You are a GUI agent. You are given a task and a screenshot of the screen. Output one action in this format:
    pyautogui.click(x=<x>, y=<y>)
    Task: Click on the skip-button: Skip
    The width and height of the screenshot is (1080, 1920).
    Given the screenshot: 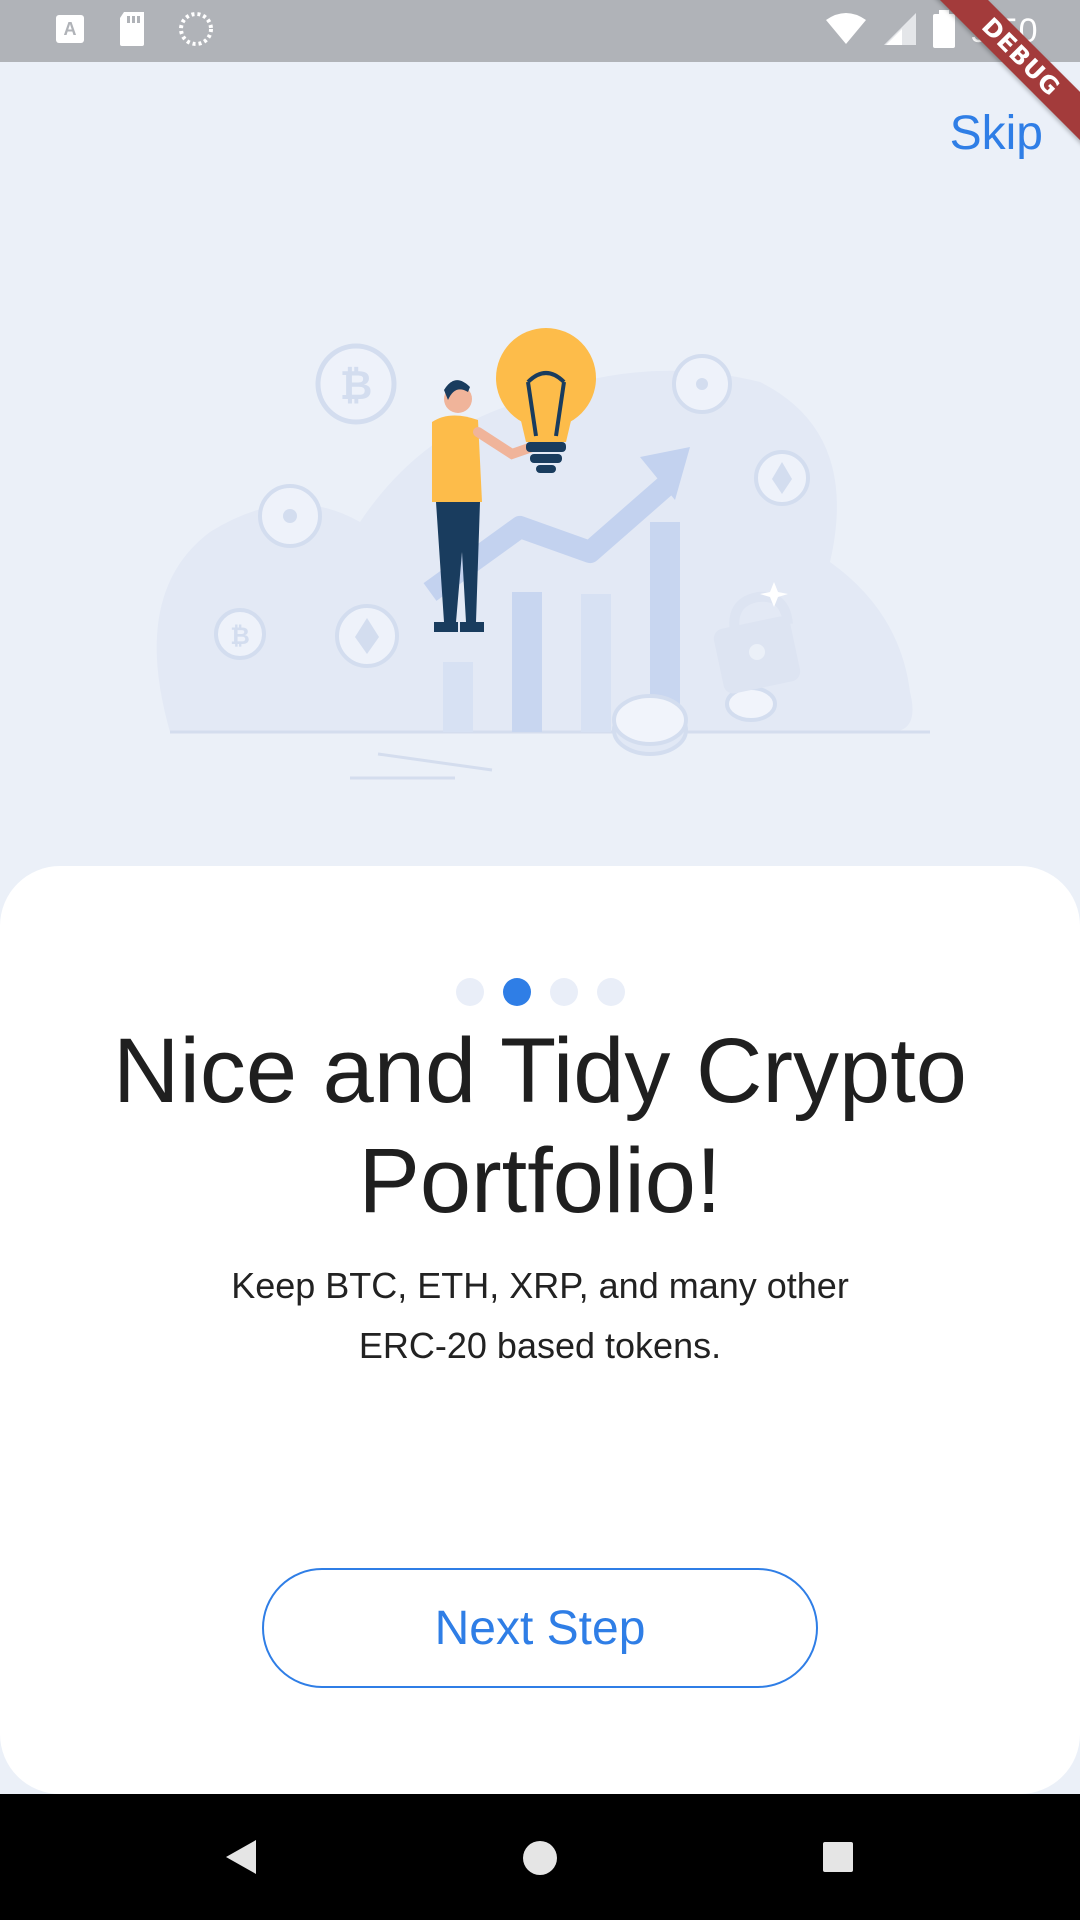 What is the action you would take?
    pyautogui.click(x=996, y=133)
    